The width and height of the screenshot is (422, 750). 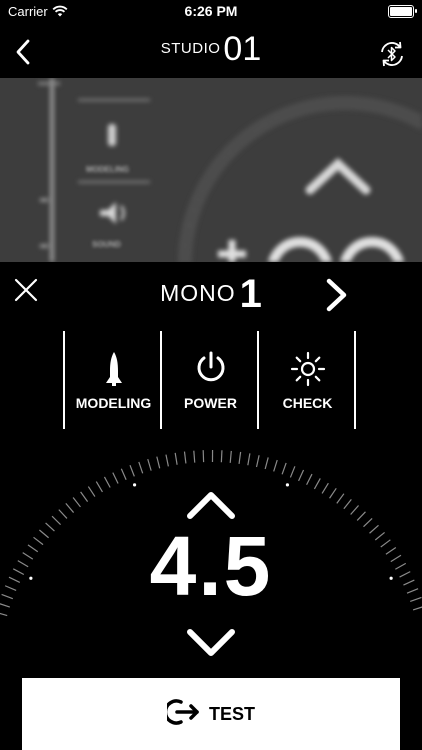 I want to click on test-button: TEST, so click(x=211, y=714).